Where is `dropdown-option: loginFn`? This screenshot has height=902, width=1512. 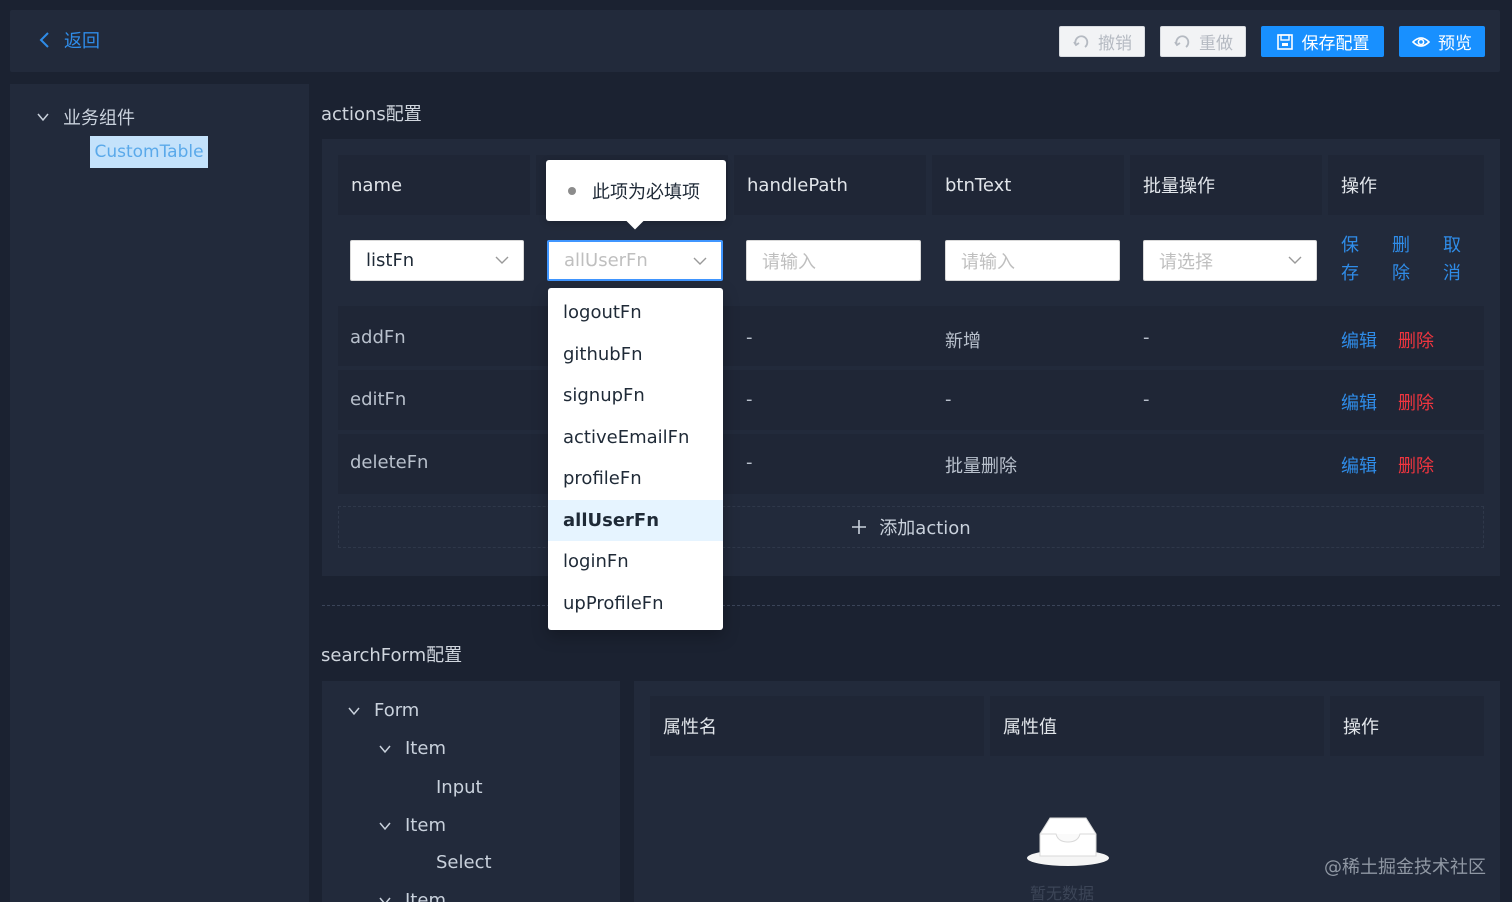
dropdown-option: loginFn is located at coordinates (635, 562).